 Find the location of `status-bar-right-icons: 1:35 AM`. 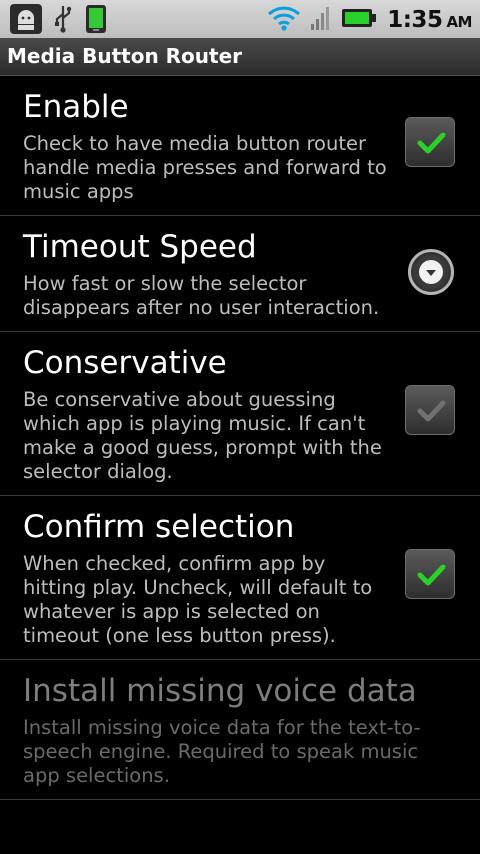

status-bar-right-icons: 1:35 AM is located at coordinates (369, 20).